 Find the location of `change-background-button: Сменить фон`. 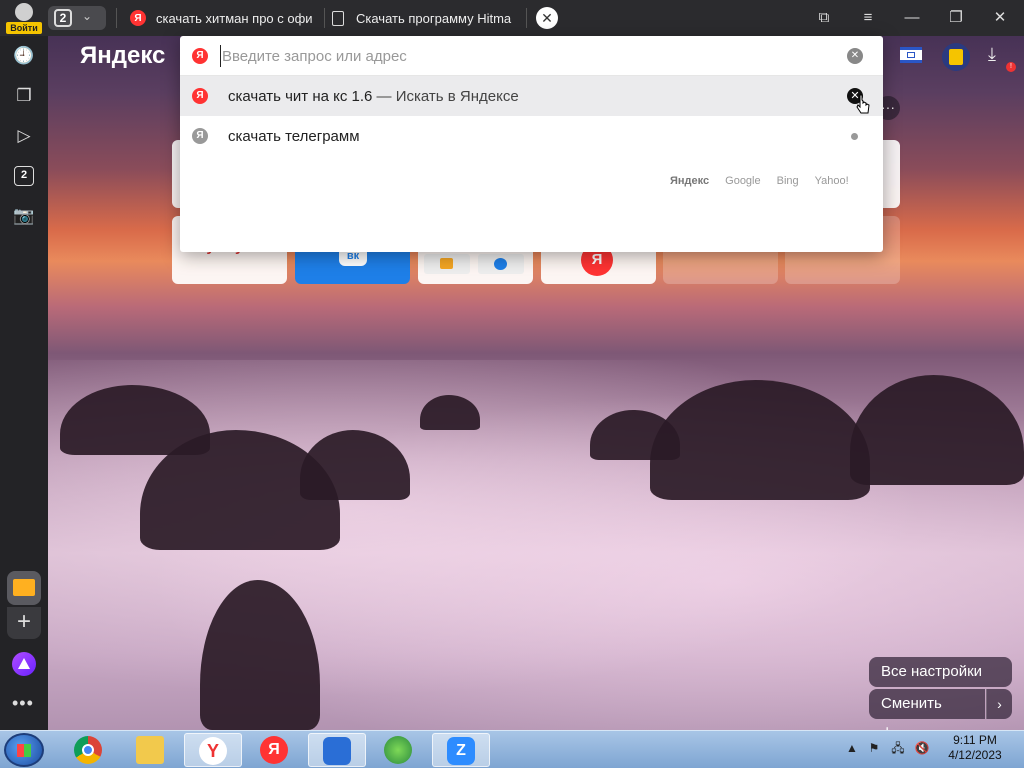

change-background-button: Сменить фон is located at coordinates (927, 715).